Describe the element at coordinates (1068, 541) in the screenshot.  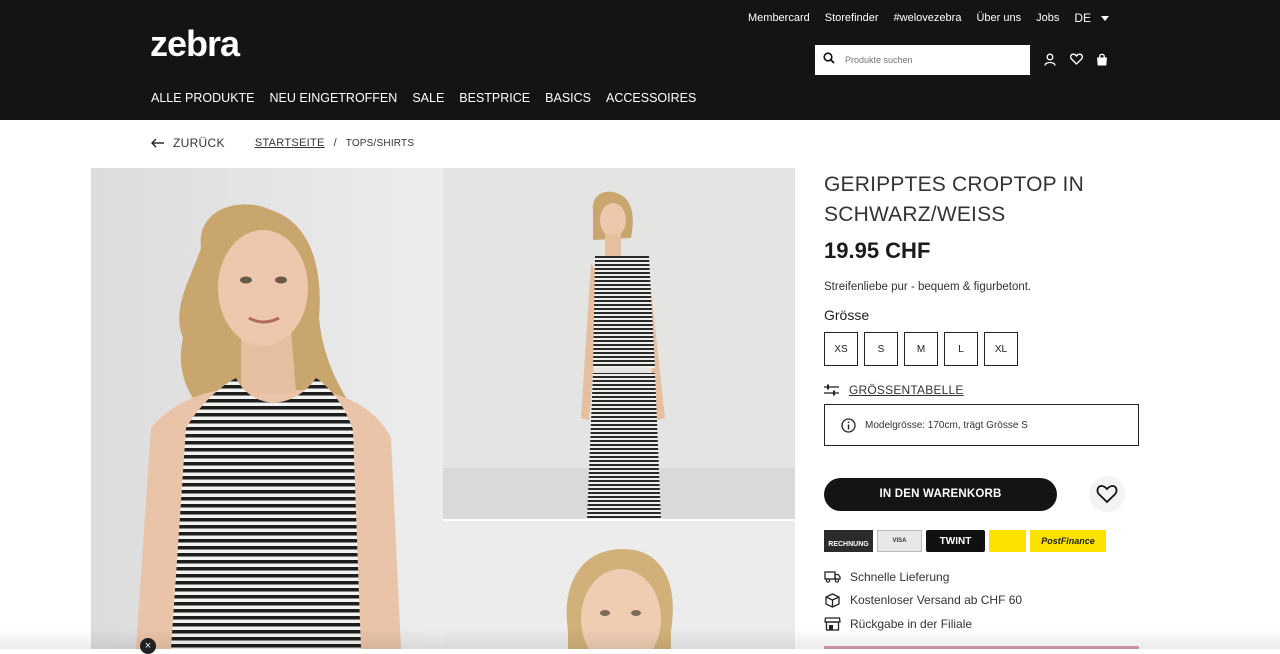
I see `payment-postfinance-logo: PostFinance` at that location.